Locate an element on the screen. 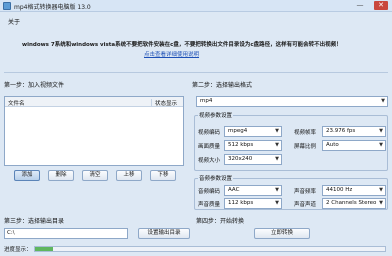 This screenshot has height=256, width=392. audio-samplerate-label: 声音频率 is located at coordinates (305, 192).